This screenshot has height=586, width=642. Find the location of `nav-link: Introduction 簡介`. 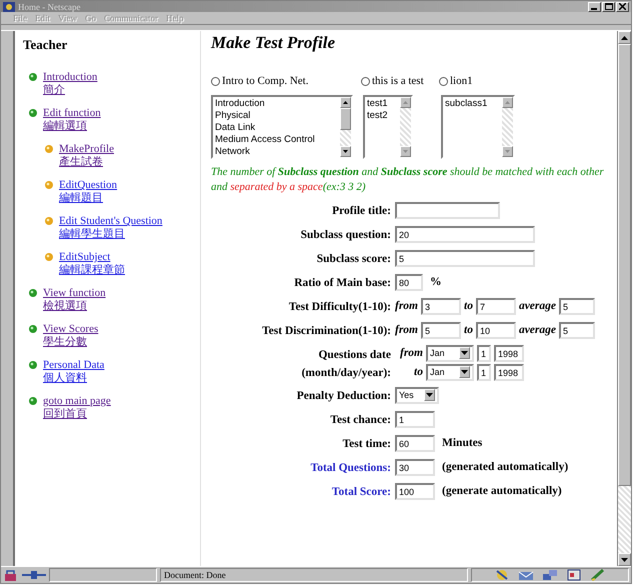

nav-link: Introduction 簡介 is located at coordinates (70, 84).